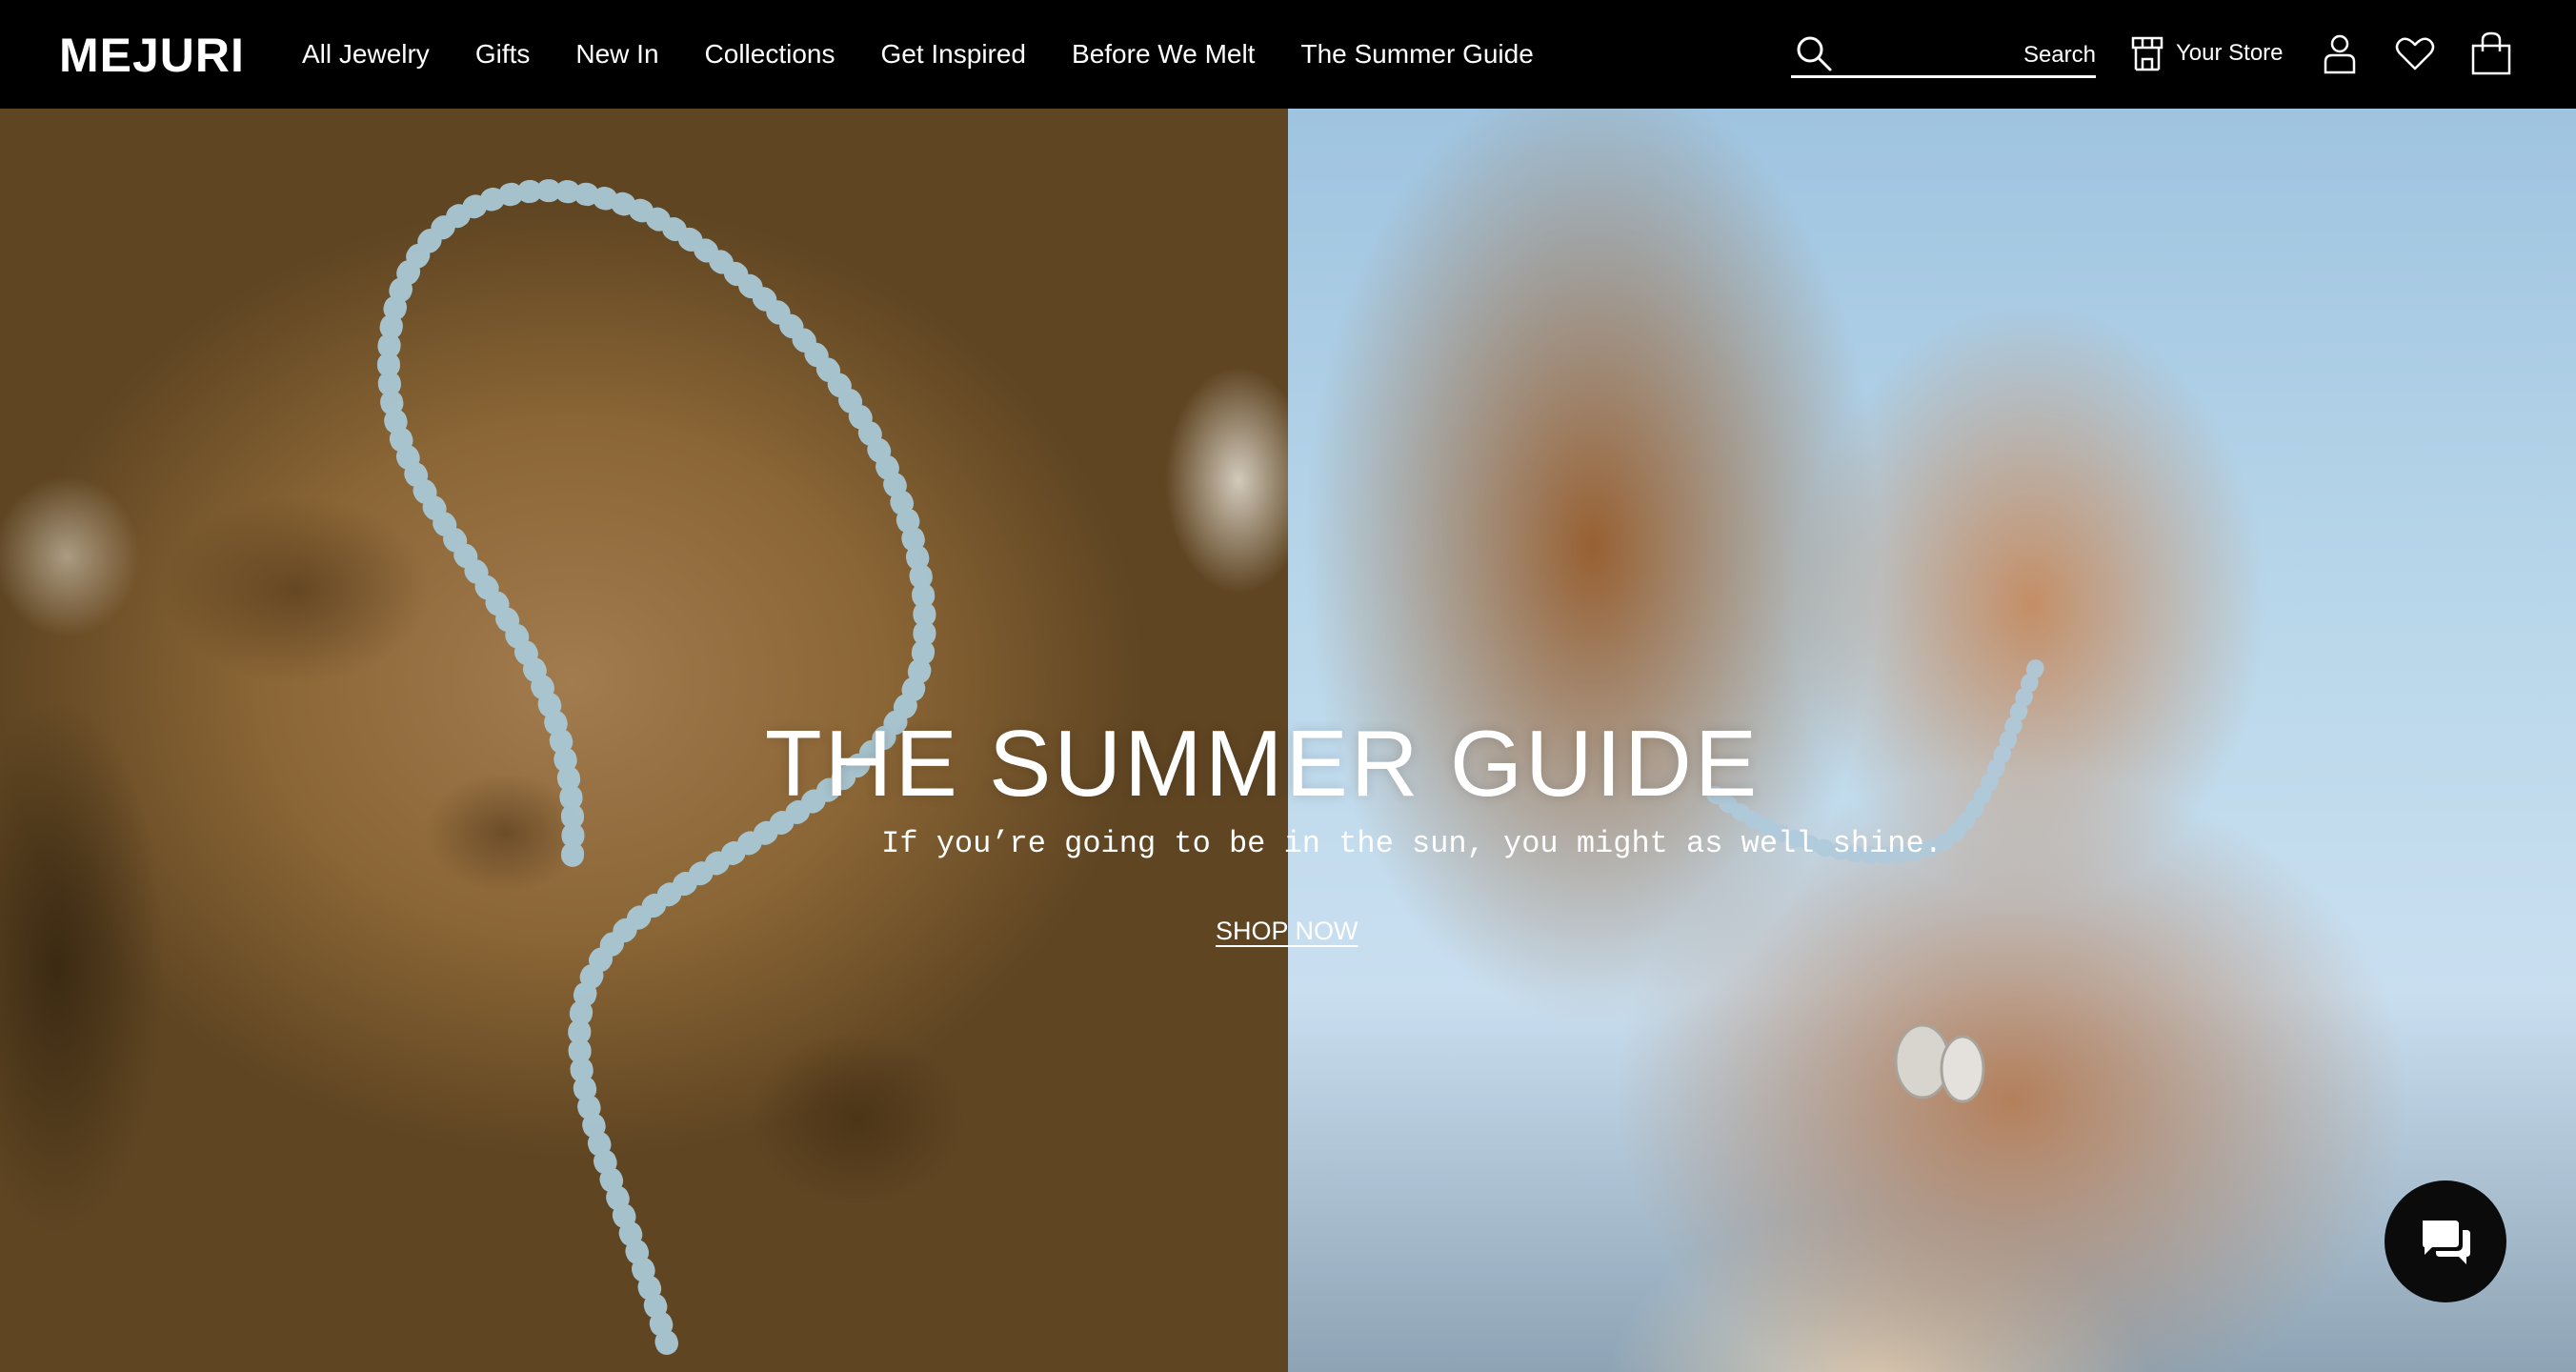  I want to click on nav-item-get-inspired: Get Inspired, so click(953, 54).